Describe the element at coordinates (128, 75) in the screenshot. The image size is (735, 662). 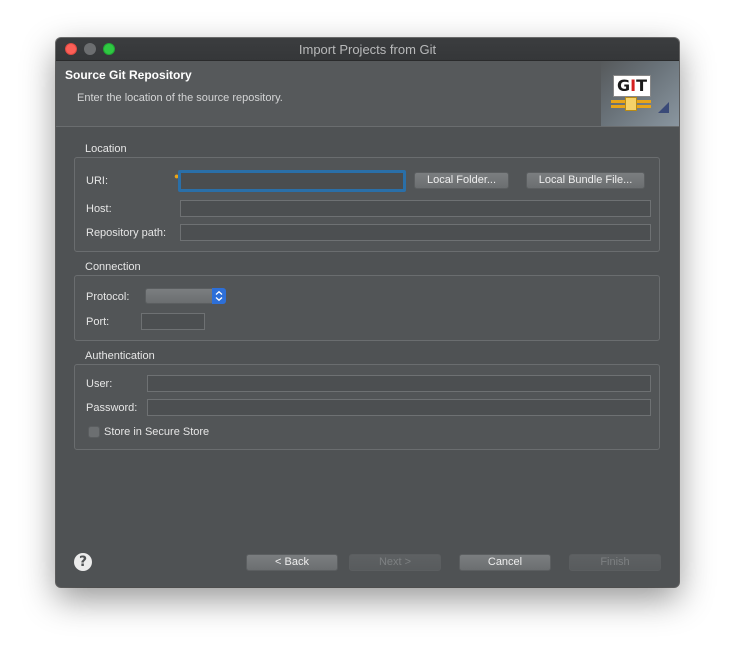
I see `page-title: Source Git Repository` at that location.